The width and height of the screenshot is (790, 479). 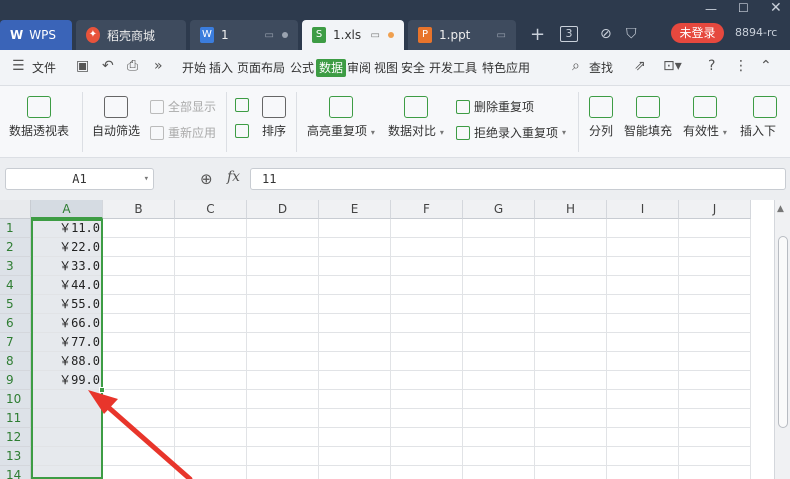 I want to click on cell-c8, so click(x=211, y=361).